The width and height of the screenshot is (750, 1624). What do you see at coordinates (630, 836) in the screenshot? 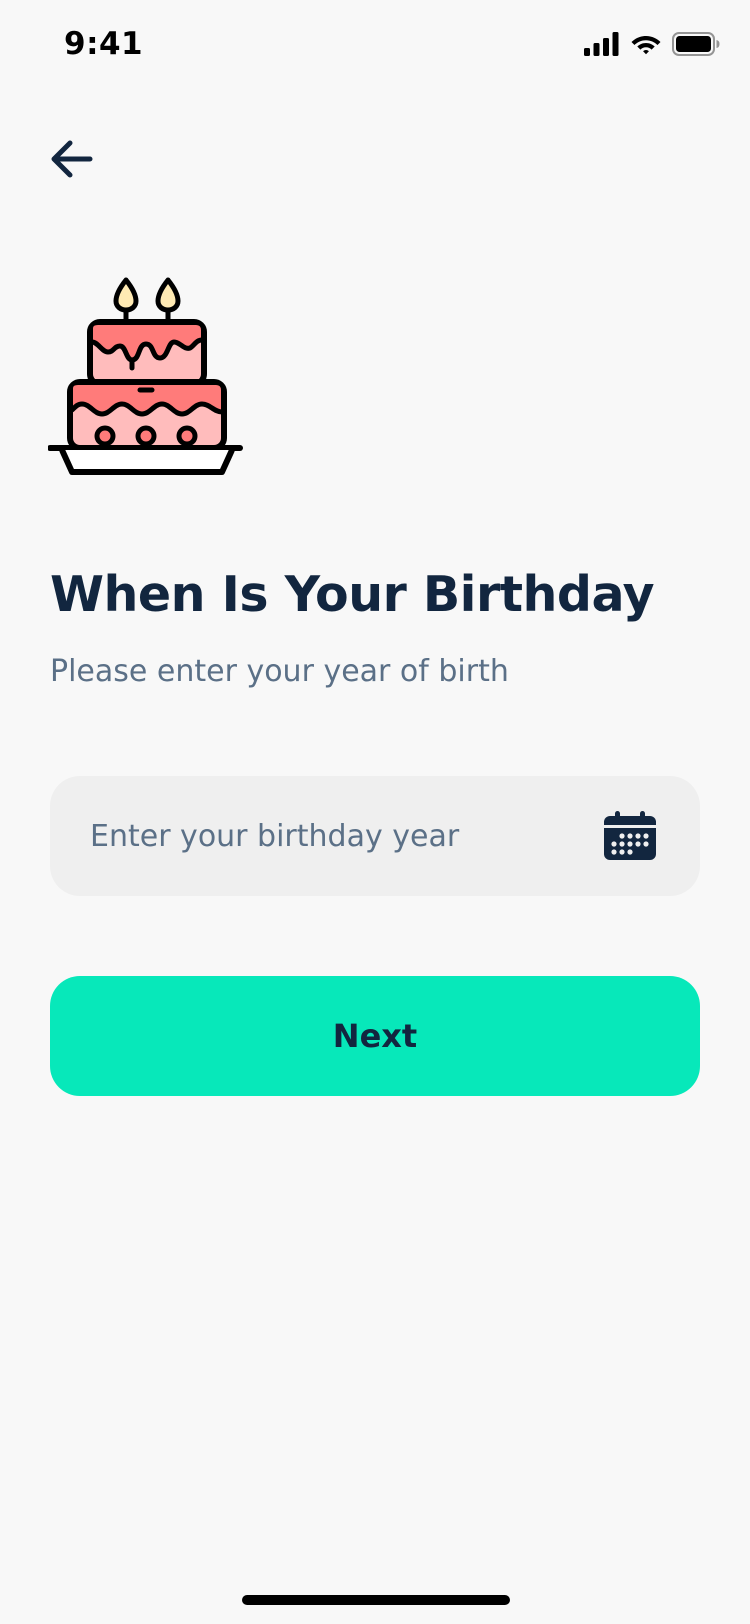
I see `calendar-icon` at bounding box center [630, 836].